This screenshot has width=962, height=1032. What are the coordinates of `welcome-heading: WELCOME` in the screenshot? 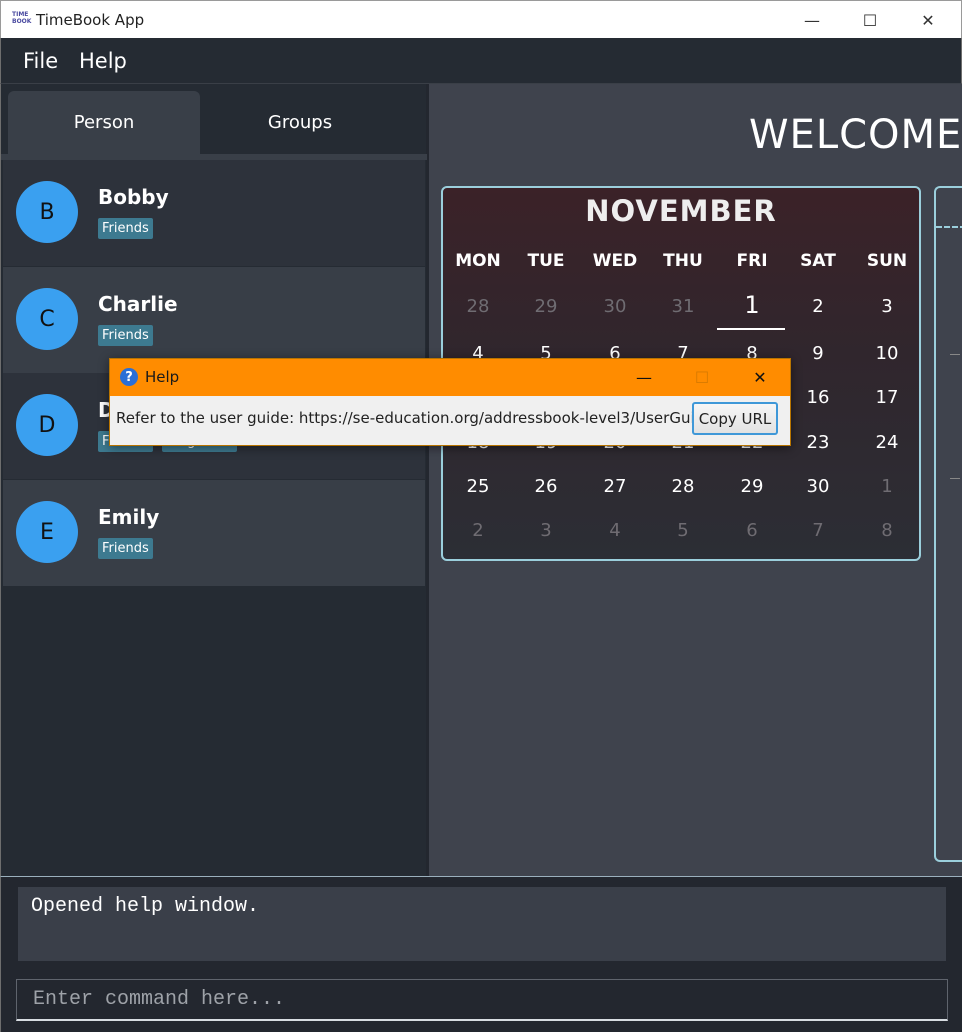 It's located at (855, 135).